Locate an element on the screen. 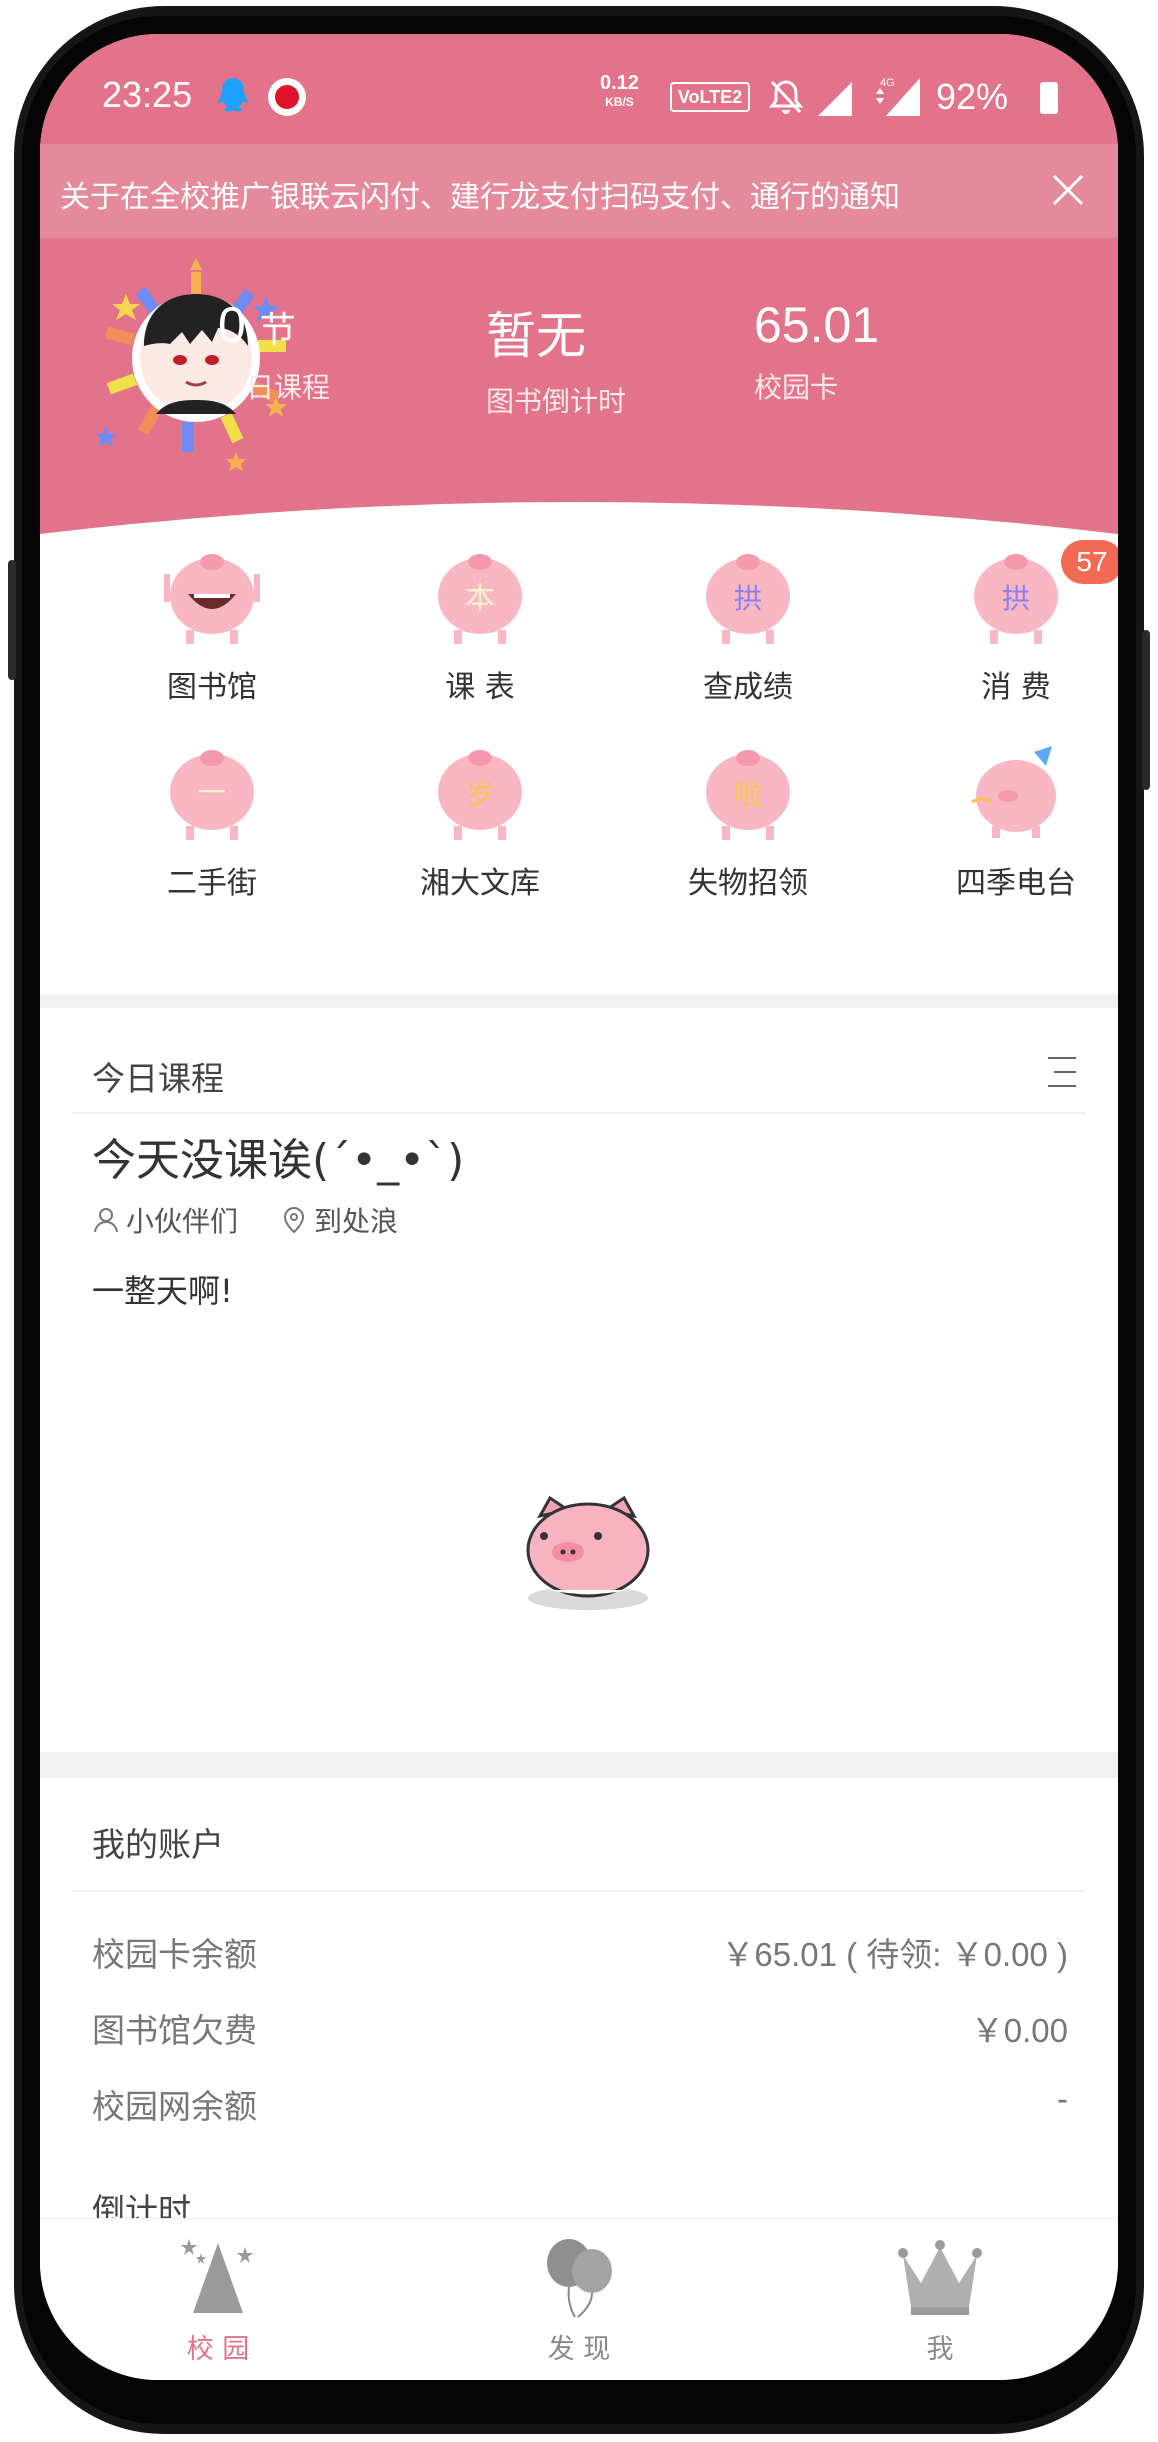 The width and height of the screenshot is (1158, 2442). course-where-text: 到处浪 is located at coordinates (356, 1221).